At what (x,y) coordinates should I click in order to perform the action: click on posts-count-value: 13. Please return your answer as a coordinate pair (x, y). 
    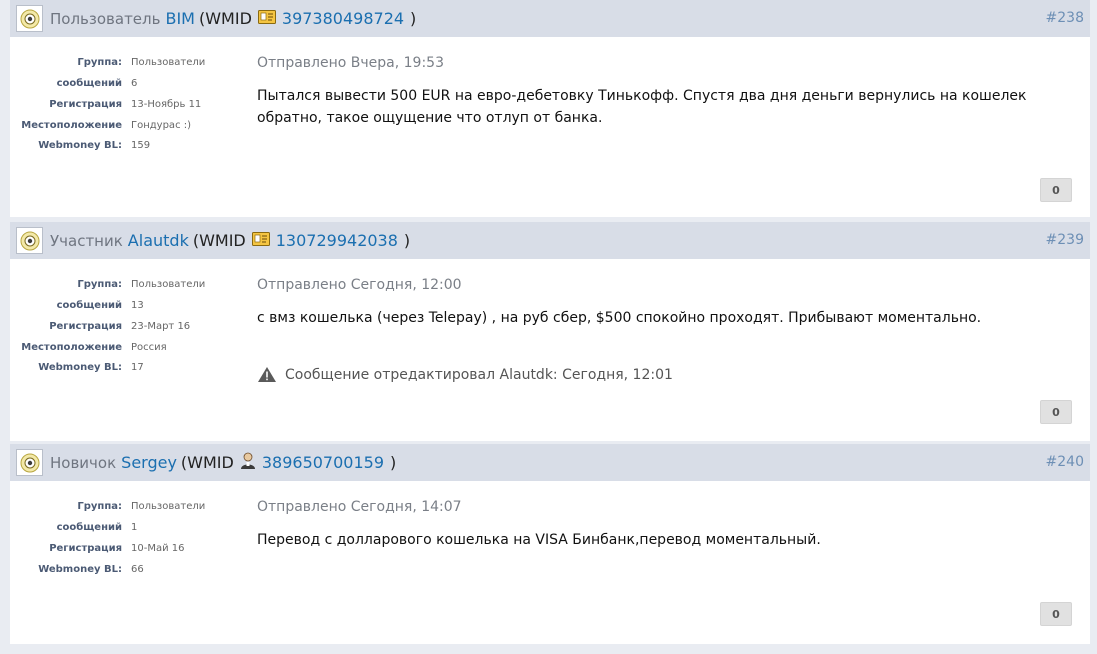
    Looking at the image, I should click on (137, 305).